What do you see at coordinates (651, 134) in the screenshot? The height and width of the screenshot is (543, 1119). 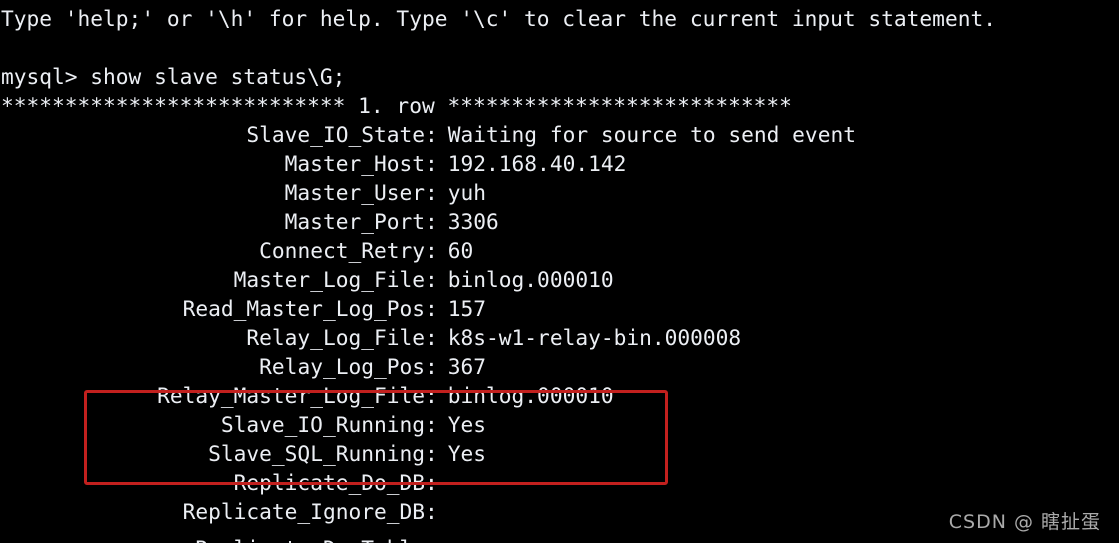 I see `field-value: Waiting for source to send event` at bounding box center [651, 134].